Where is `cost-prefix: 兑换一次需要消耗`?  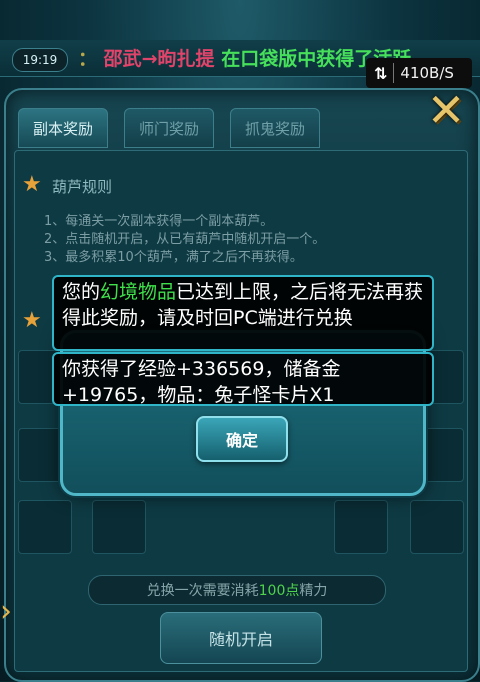
cost-prefix: 兑换一次需要消耗 is located at coordinates (202, 591).